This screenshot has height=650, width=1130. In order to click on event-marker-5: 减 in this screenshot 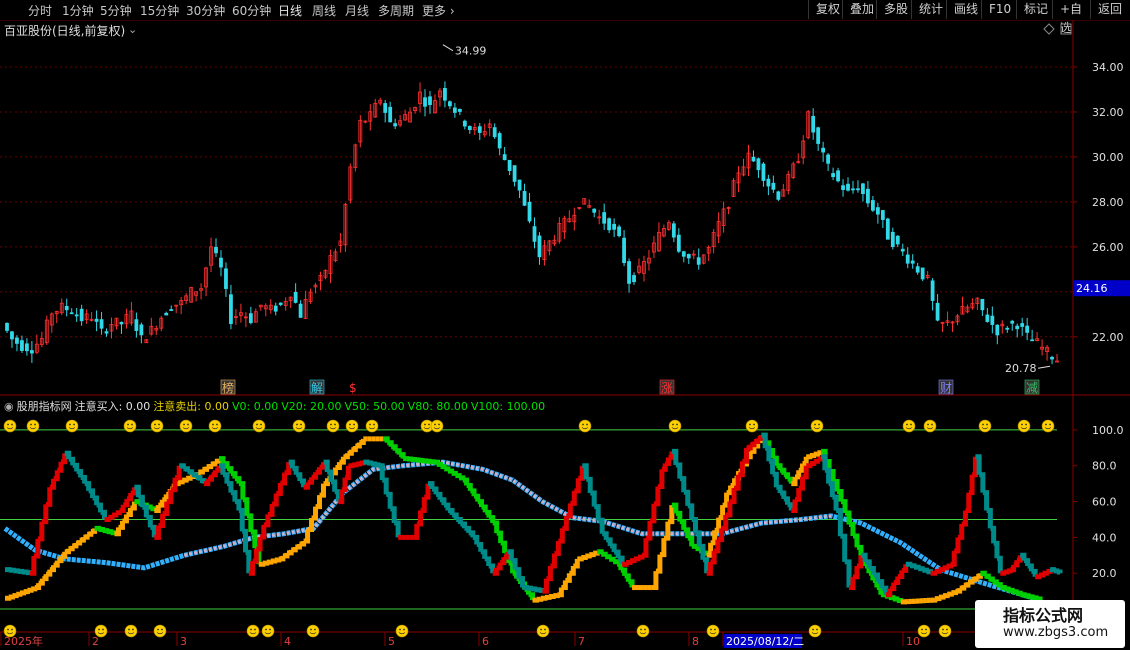, I will do `click(1032, 388)`.